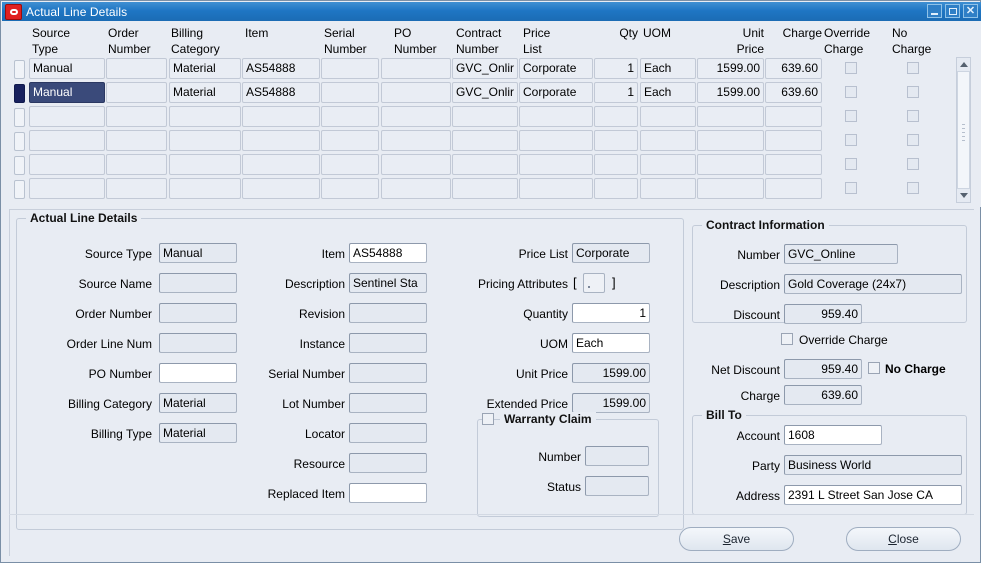 The width and height of the screenshot is (981, 563). Describe the element at coordinates (388, 343) in the screenshot. I see `instance-field` at that location.